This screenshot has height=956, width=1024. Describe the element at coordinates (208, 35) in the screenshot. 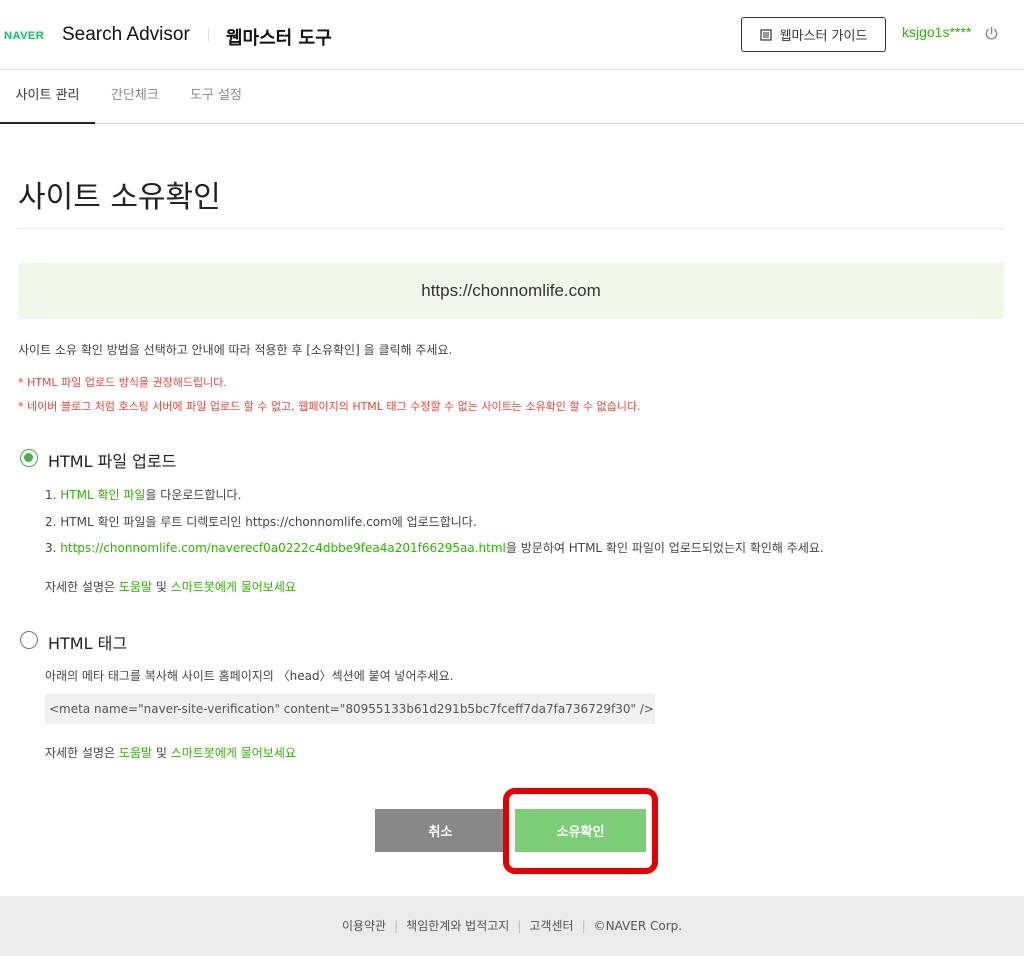

I see `header-divider` at that location.